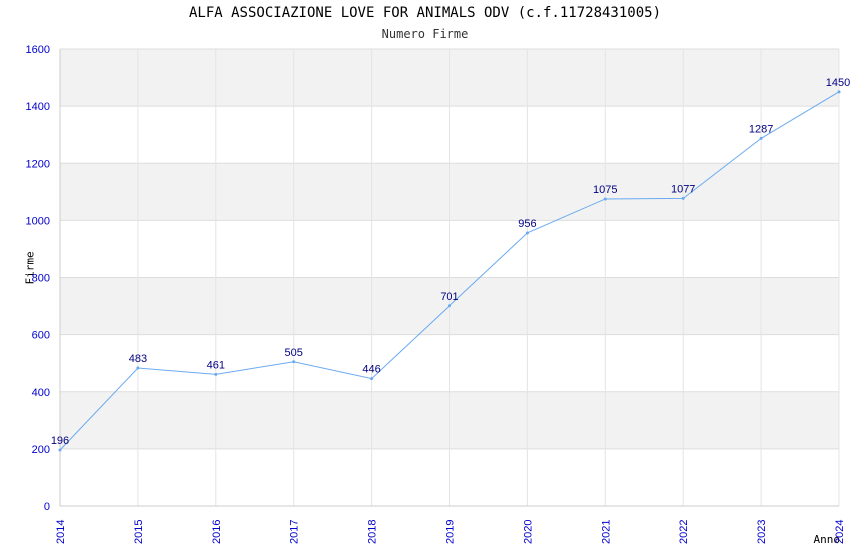  I want to click on data-label: 446, so click(371, 370).